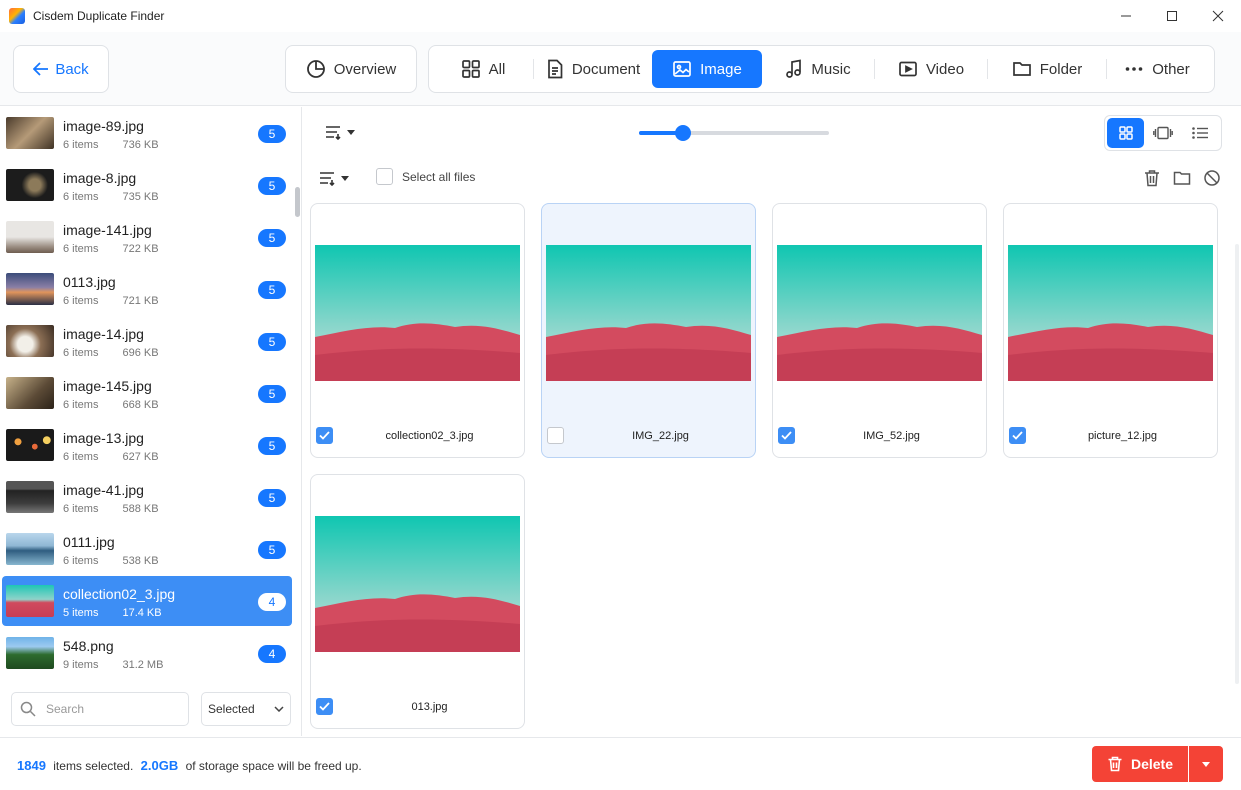 The height and width of the screenshot is (790, 1241). Describe the element at coordinates (147, 549) in the screenshot. I see `list-item: 0111.jpg 6 items 538 KB 5` at that location.